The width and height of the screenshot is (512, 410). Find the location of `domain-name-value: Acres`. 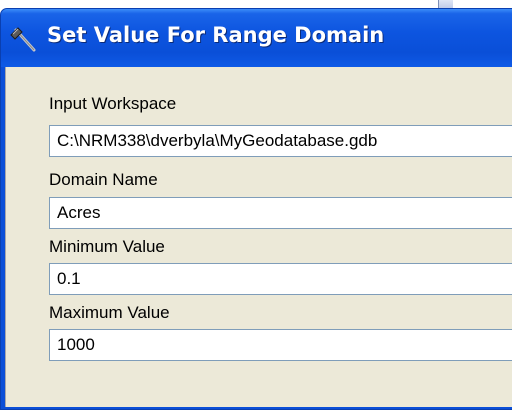

domain-name-value: Acres is located at coordinates (79, 212).